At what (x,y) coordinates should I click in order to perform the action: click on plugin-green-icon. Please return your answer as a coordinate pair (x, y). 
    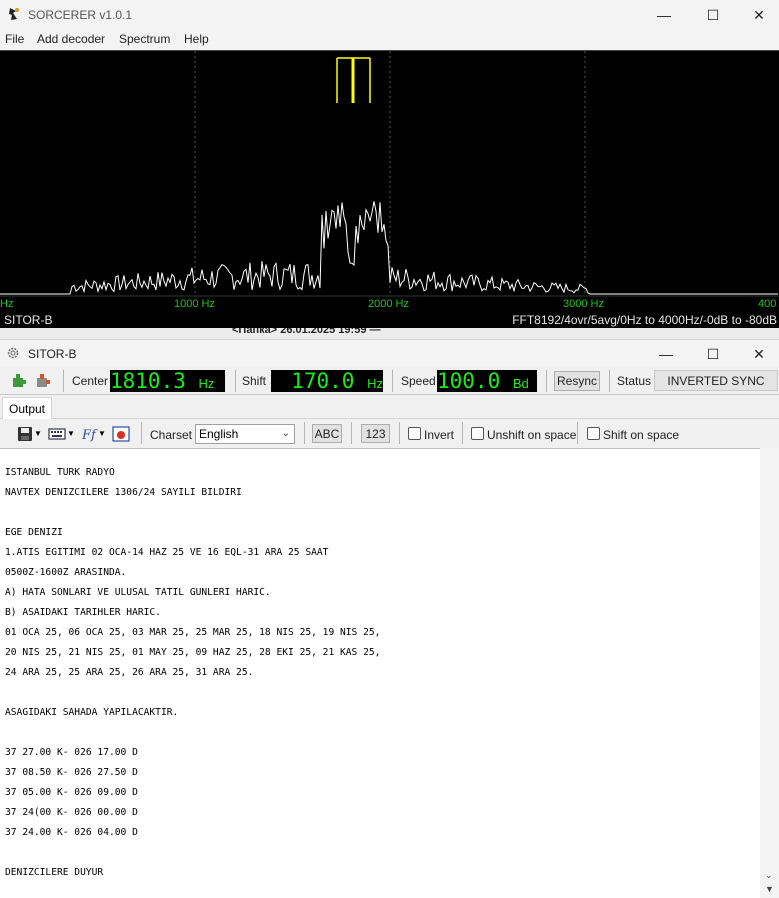
    Looking at the image, I should click on (19, 381).